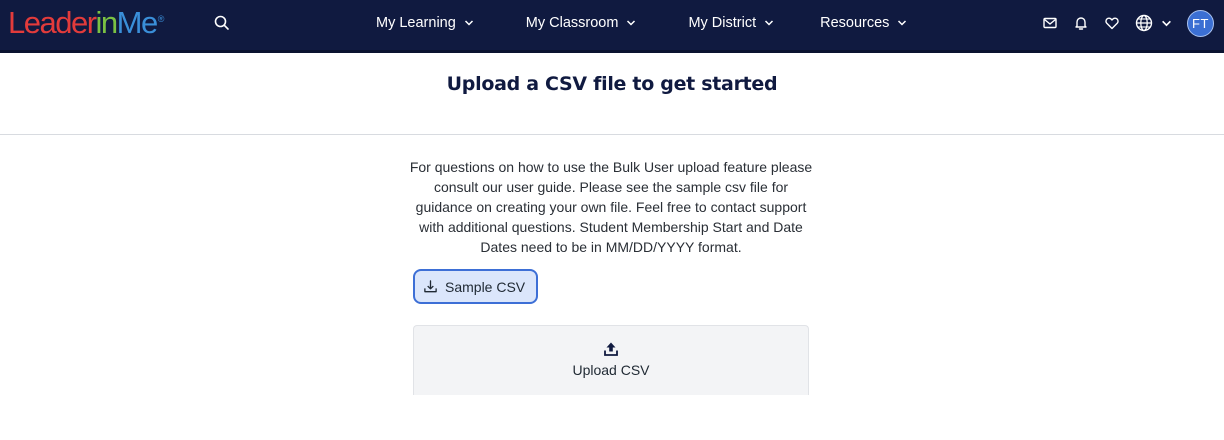 This screenshot has height=440, width=1224. I want to click on upload-csv-dropzone: Upload CSV, so click(611, 360).